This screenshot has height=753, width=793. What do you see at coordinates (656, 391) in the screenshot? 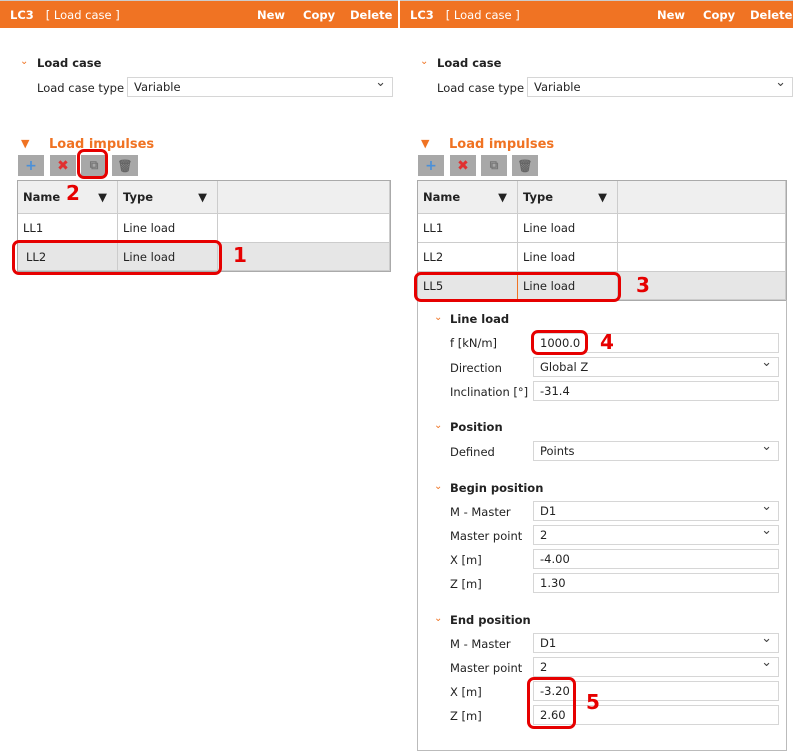
I see `inclination-input: -31.4` at bounding box center [656, 391].